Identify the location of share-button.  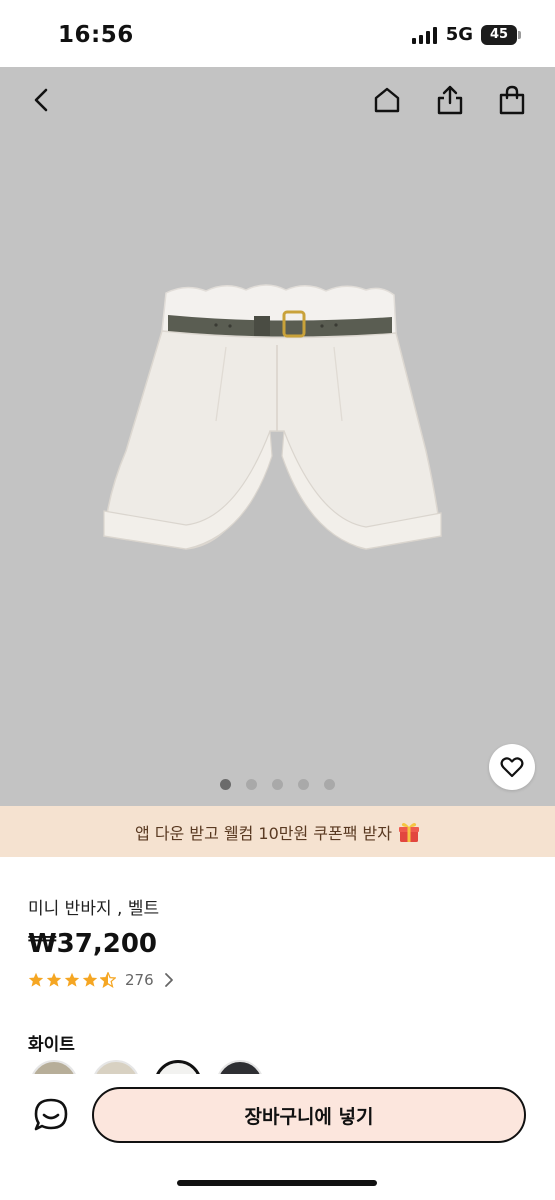
(450, 100).